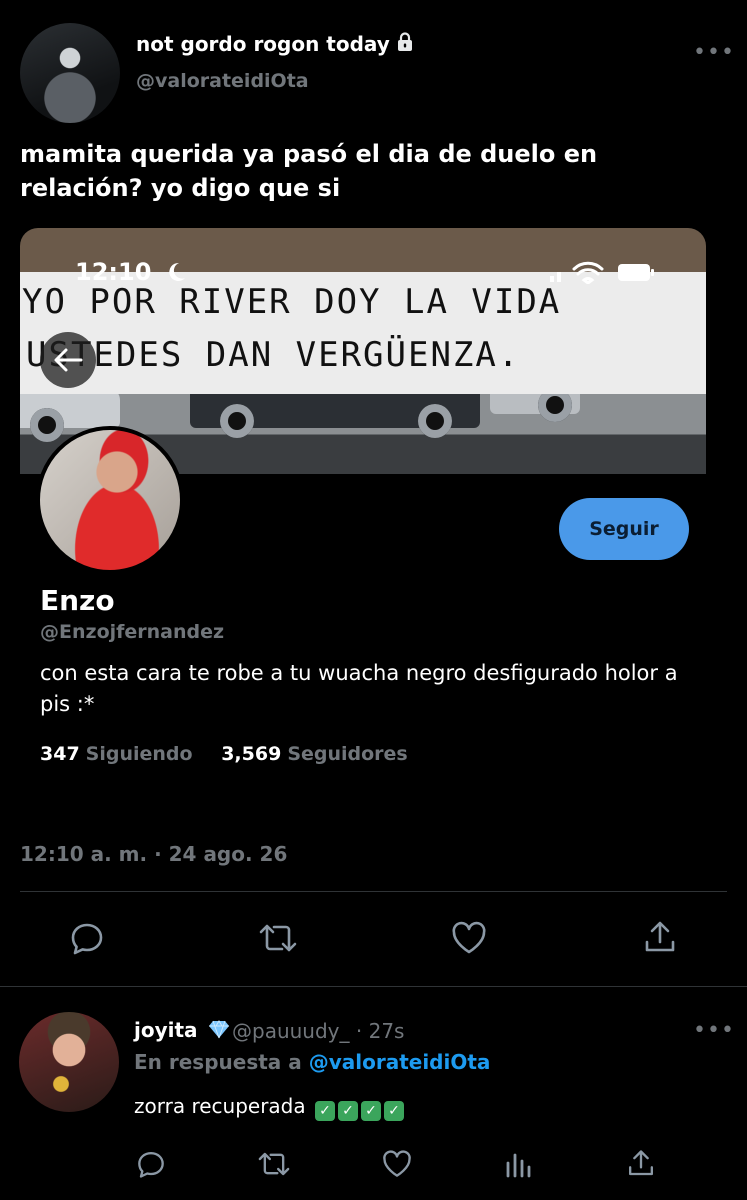 The image size is (747, 1200). I want to click on banner-text-line2: USTEDES DAN VERGÜENZA., so click(273, 355).